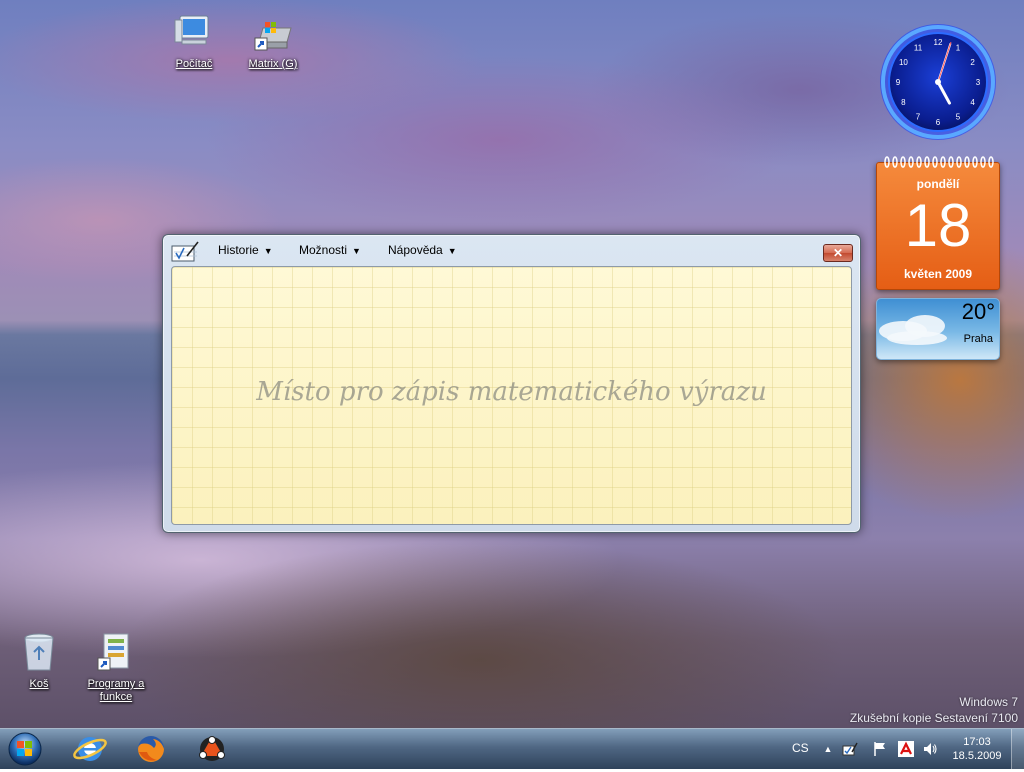 This screenshot has height=772, width=1024. What do you see at coordinates (880, 749) in the screenshot?
I see `action-center-flag-icon` at bounding box center [880, 749].